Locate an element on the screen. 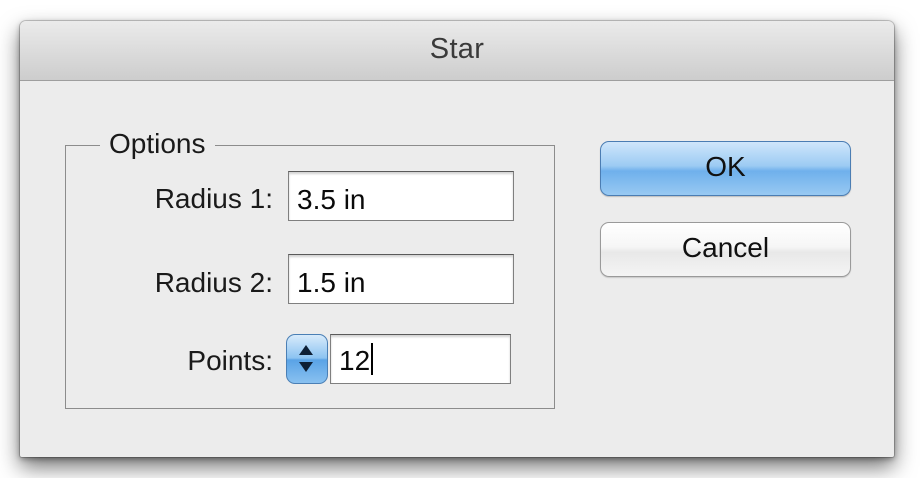 This screenshot has width=924, height=478. stepper-up-arrow-icon is located at coordinates (306, 350).